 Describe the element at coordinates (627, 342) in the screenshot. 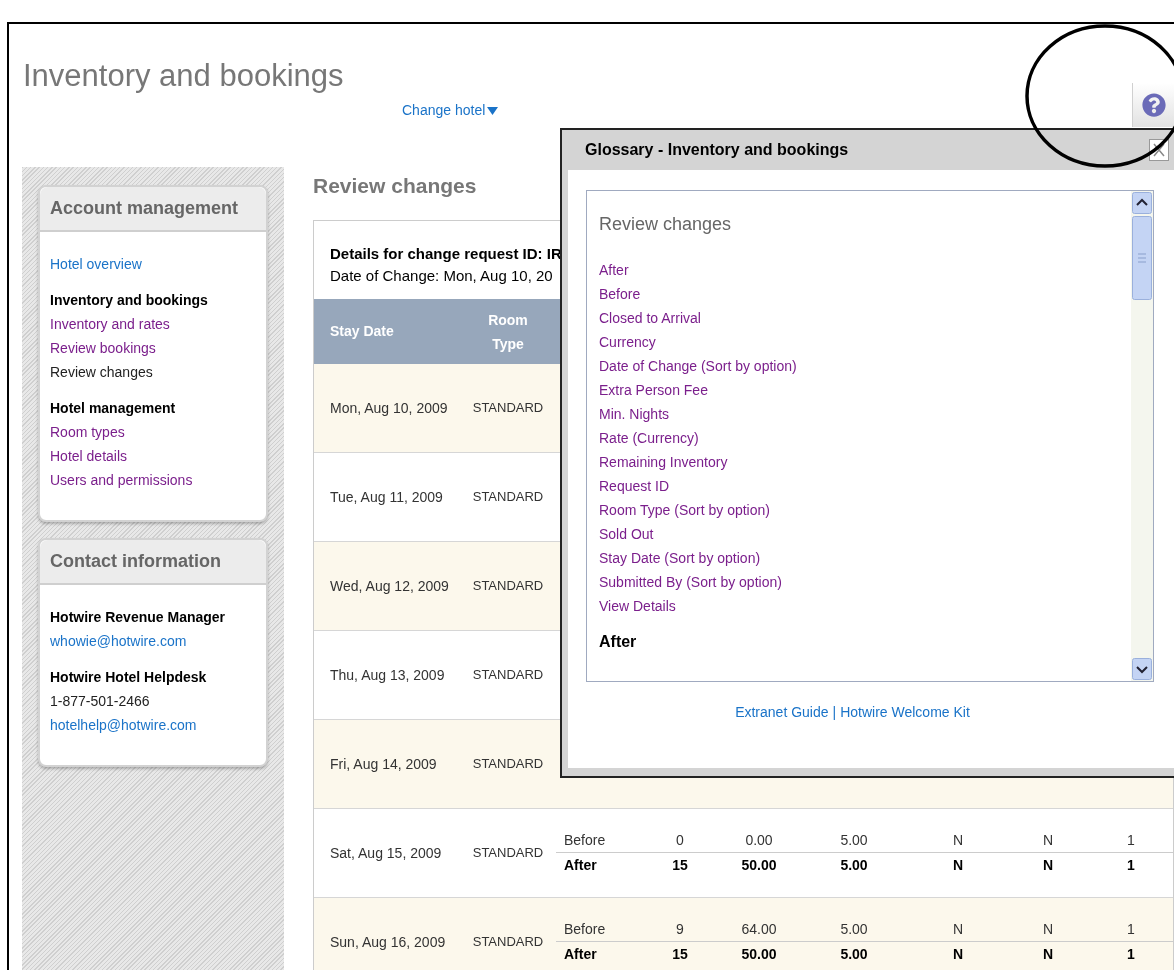

I see `glossary-term-link: Currency` at that location.